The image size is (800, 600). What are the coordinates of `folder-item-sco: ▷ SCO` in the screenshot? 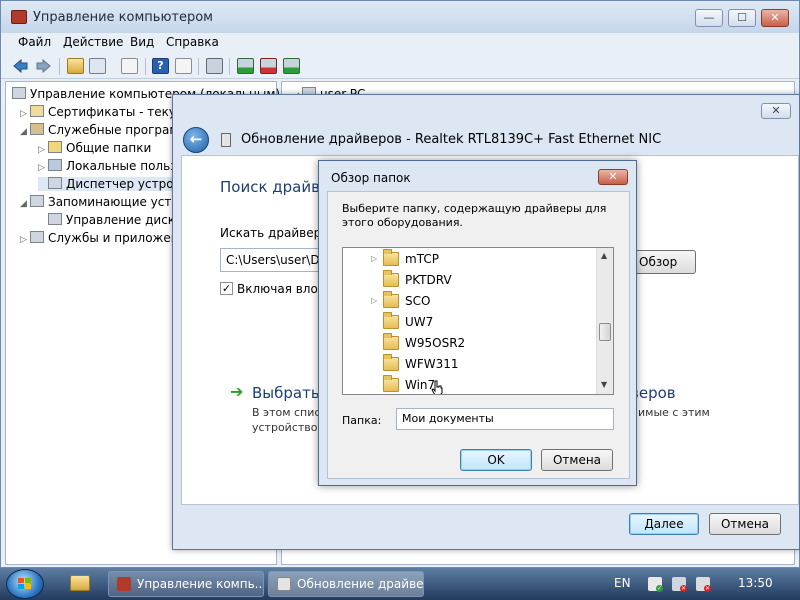 It's located at (482, 301).